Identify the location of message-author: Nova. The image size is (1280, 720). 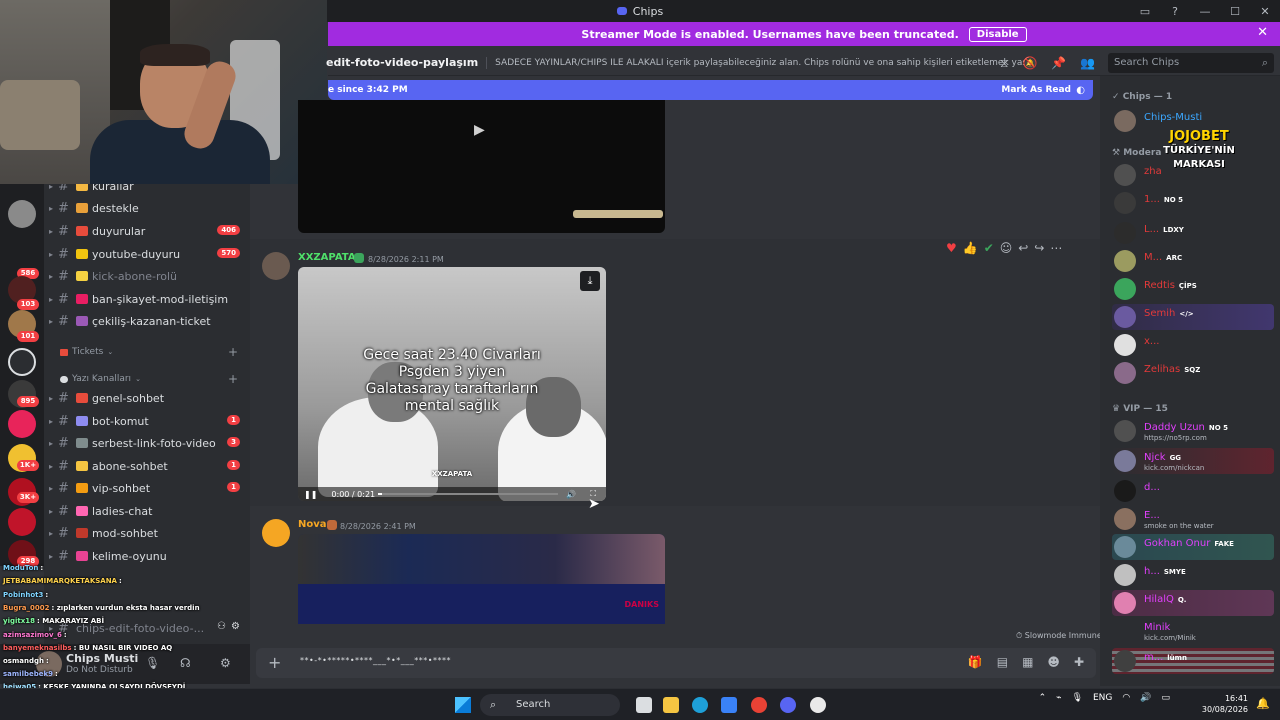
(312, 524).